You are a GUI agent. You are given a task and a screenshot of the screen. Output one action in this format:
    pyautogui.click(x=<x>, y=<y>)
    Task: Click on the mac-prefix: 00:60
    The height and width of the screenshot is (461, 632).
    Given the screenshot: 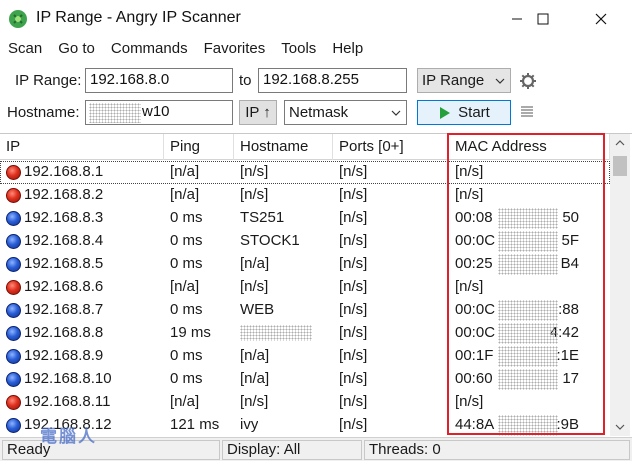 What is the action you would take?
    pyautogui.click(x=474, y=378)
    